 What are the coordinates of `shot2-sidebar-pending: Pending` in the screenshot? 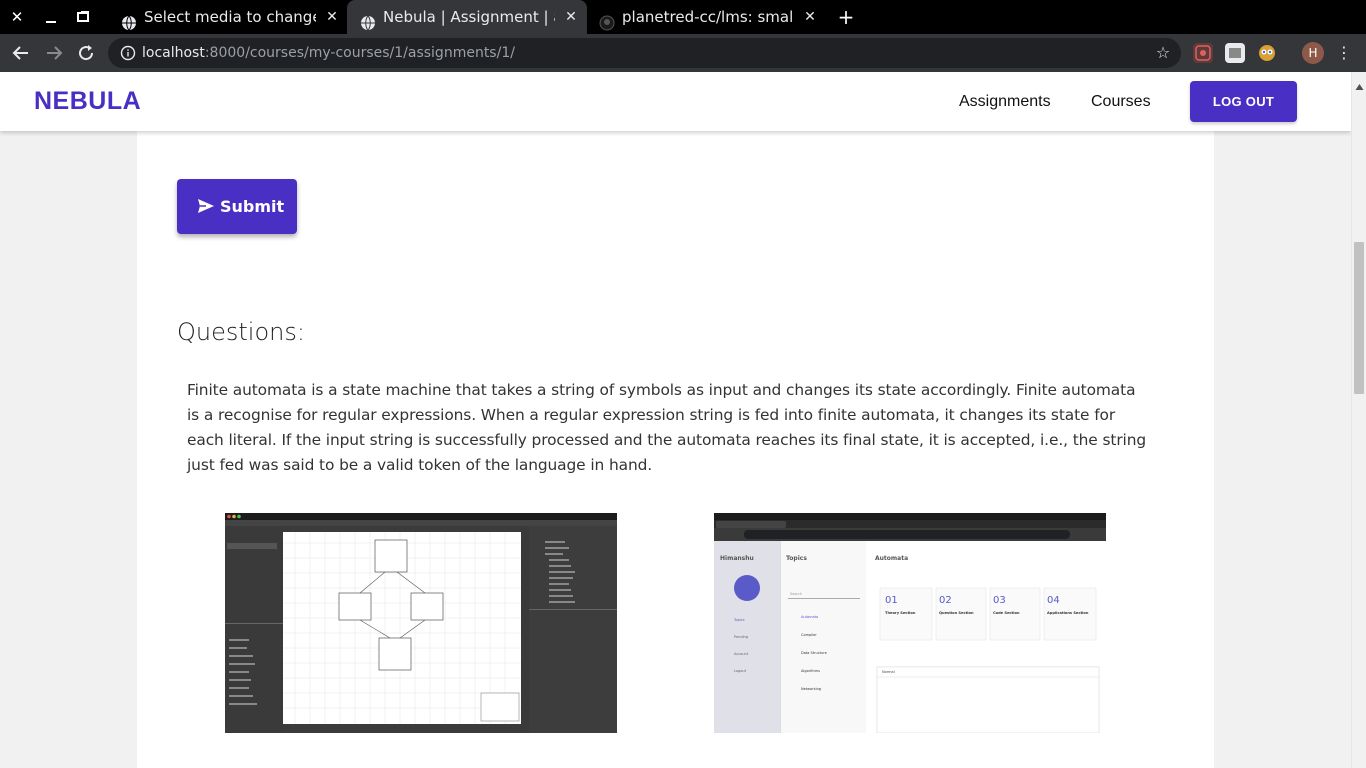 It's located at (741, 637).